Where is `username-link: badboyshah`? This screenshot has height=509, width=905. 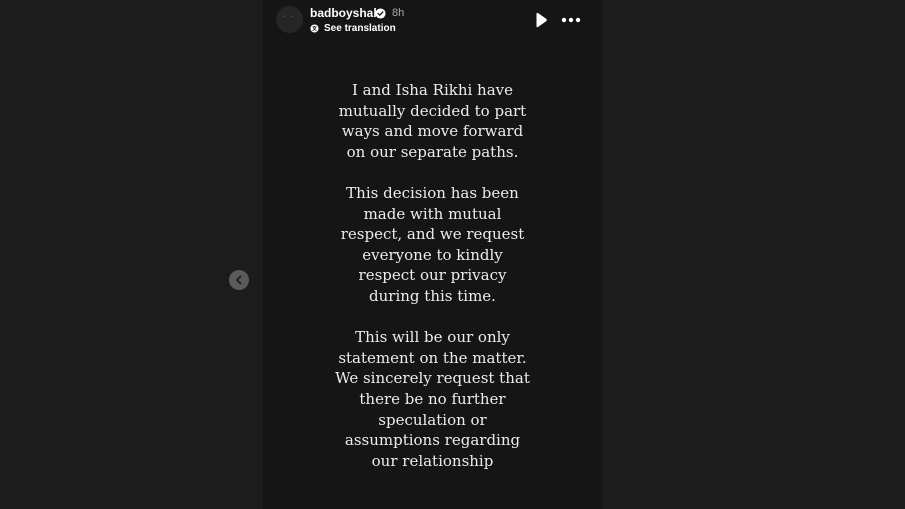
username-link: badboyshah is located at coordinates (345, 13).